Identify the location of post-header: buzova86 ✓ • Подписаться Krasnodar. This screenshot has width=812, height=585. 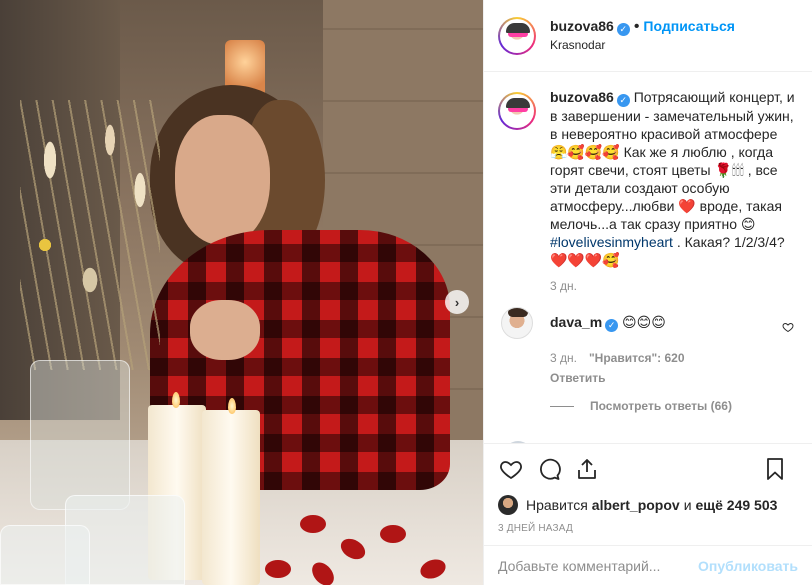
(648, 36).